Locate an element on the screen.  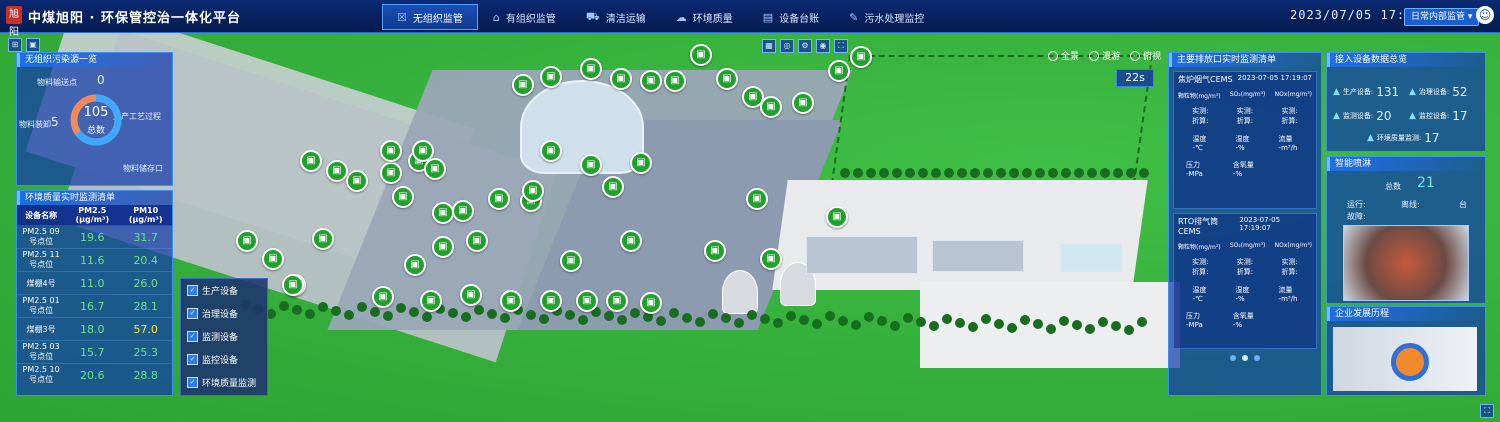
table-row: PM2.5 01号点位 16.7 28.1 is located at coordinates (94, 306).